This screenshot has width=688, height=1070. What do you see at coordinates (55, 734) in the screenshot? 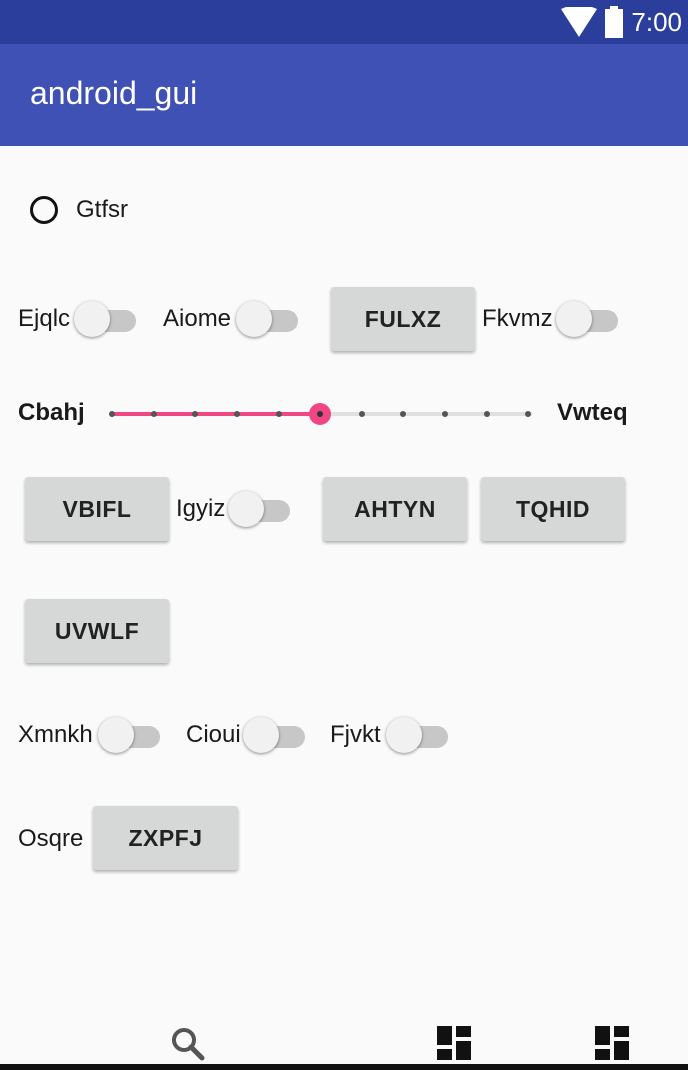
I see `switch-label-xmnkh: Xmnkh` at bounding box center [55, 734].